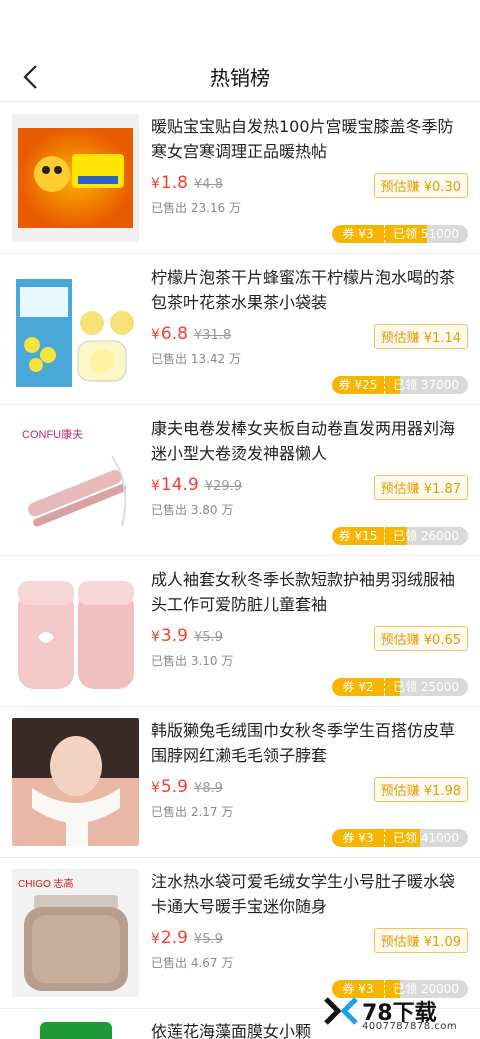  I want to click on sold-count: 已售出 13.42 万, so click(196, 359).